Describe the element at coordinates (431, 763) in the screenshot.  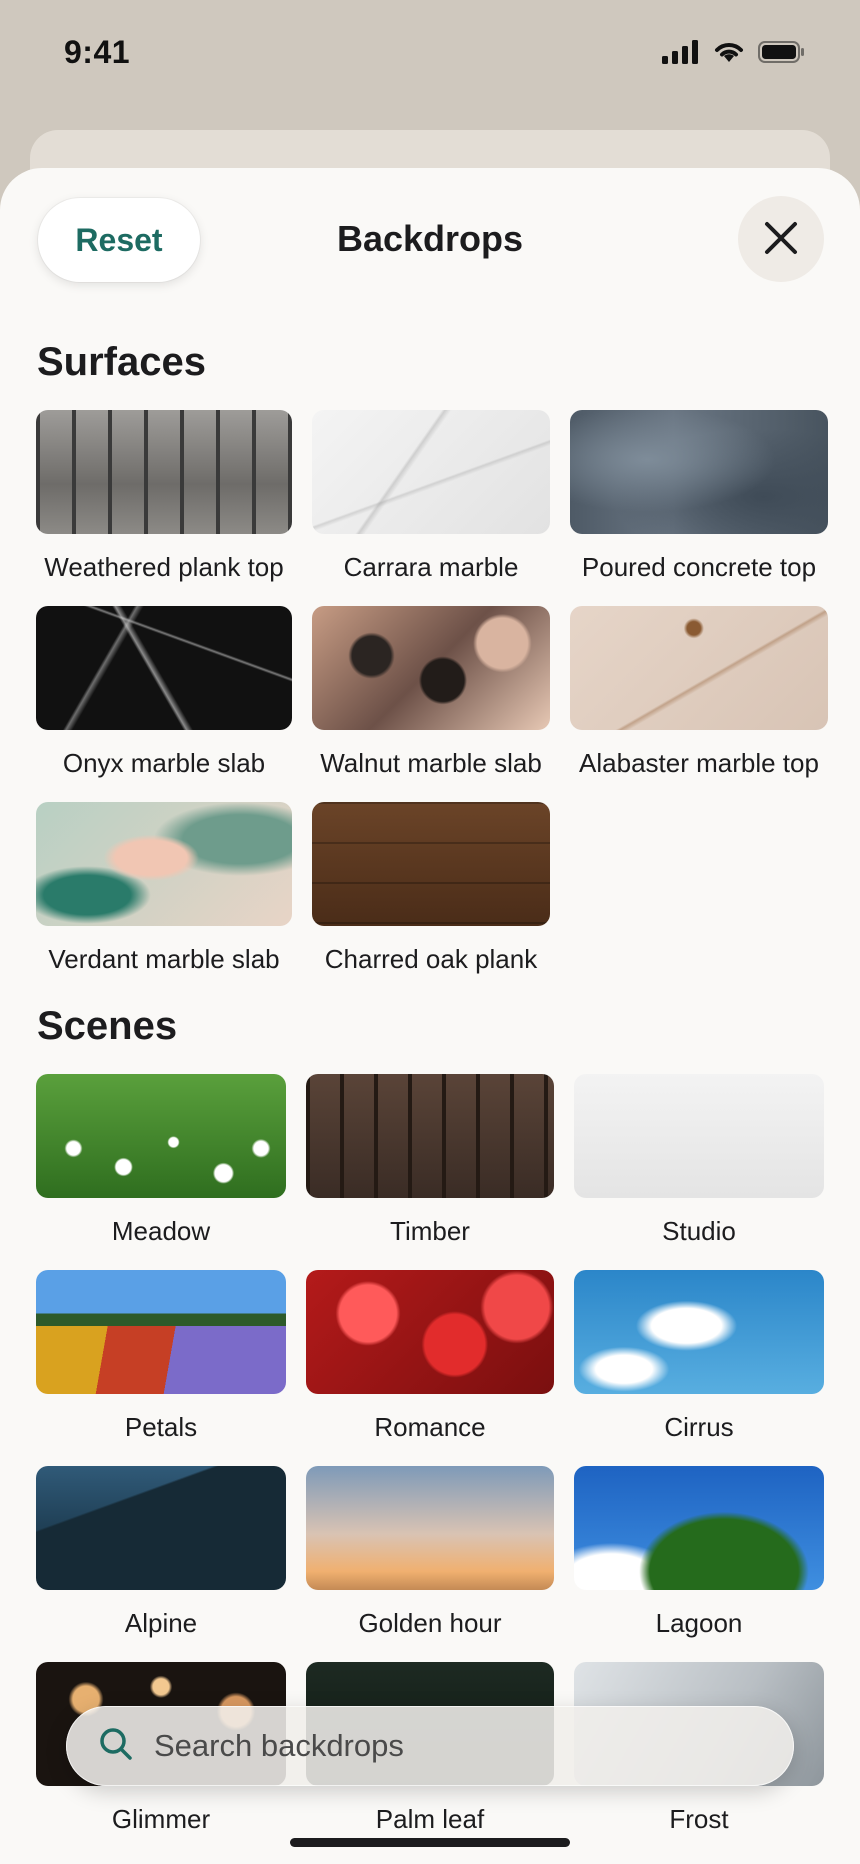
I see `backdrop-label: Walnut marble slab` at that location.